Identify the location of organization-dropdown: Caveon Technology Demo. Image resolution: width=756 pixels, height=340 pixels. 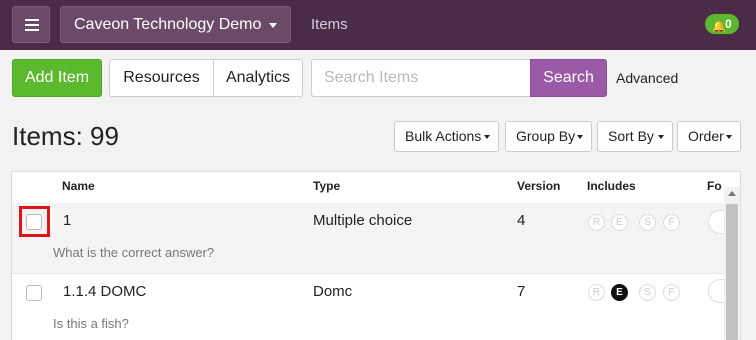
(175, 24).